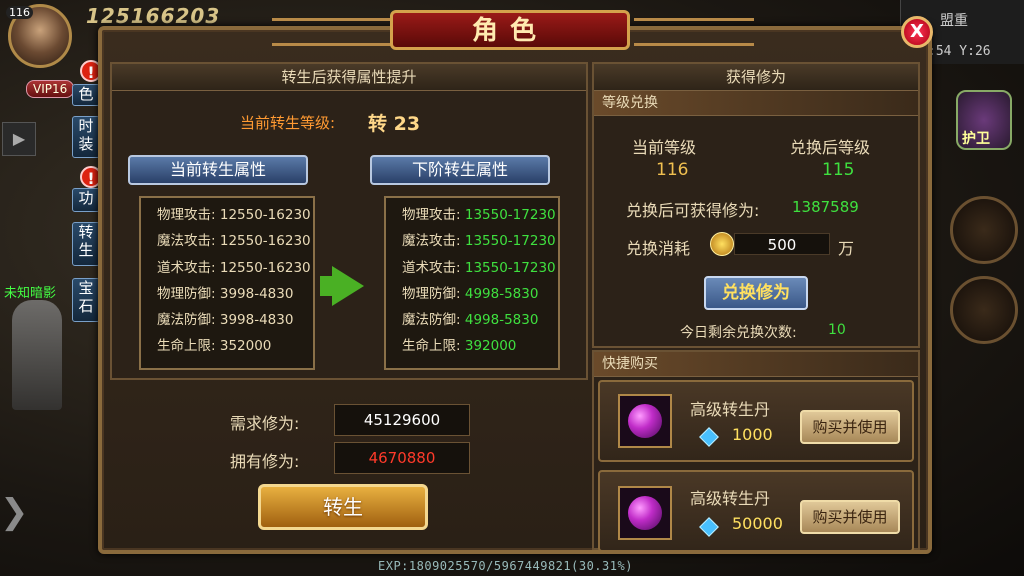 The height and width of the screenshot is (576, 1024). I want to click on today-remaining-value: 10, so click(837, 330).